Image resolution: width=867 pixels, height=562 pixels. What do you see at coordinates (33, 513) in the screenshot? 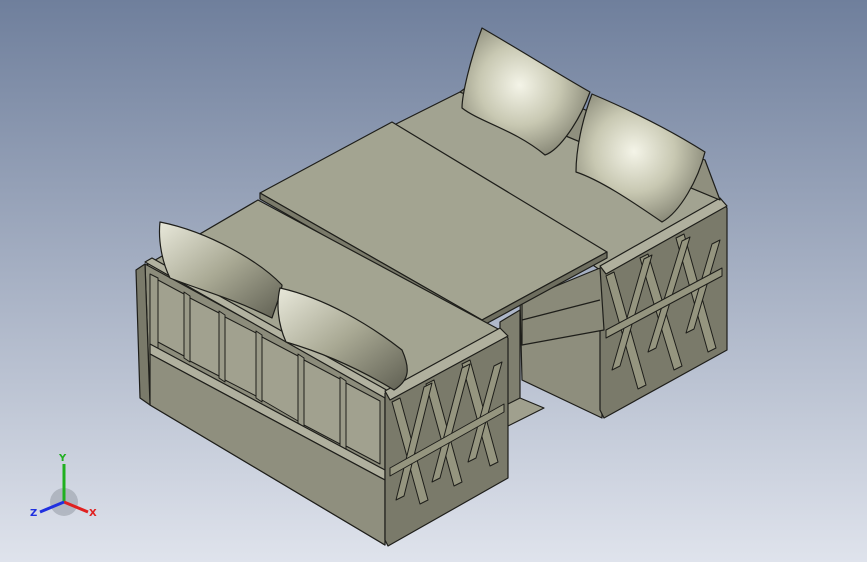
I see `triad-z-label: Z` at bounding box center [33, 513].